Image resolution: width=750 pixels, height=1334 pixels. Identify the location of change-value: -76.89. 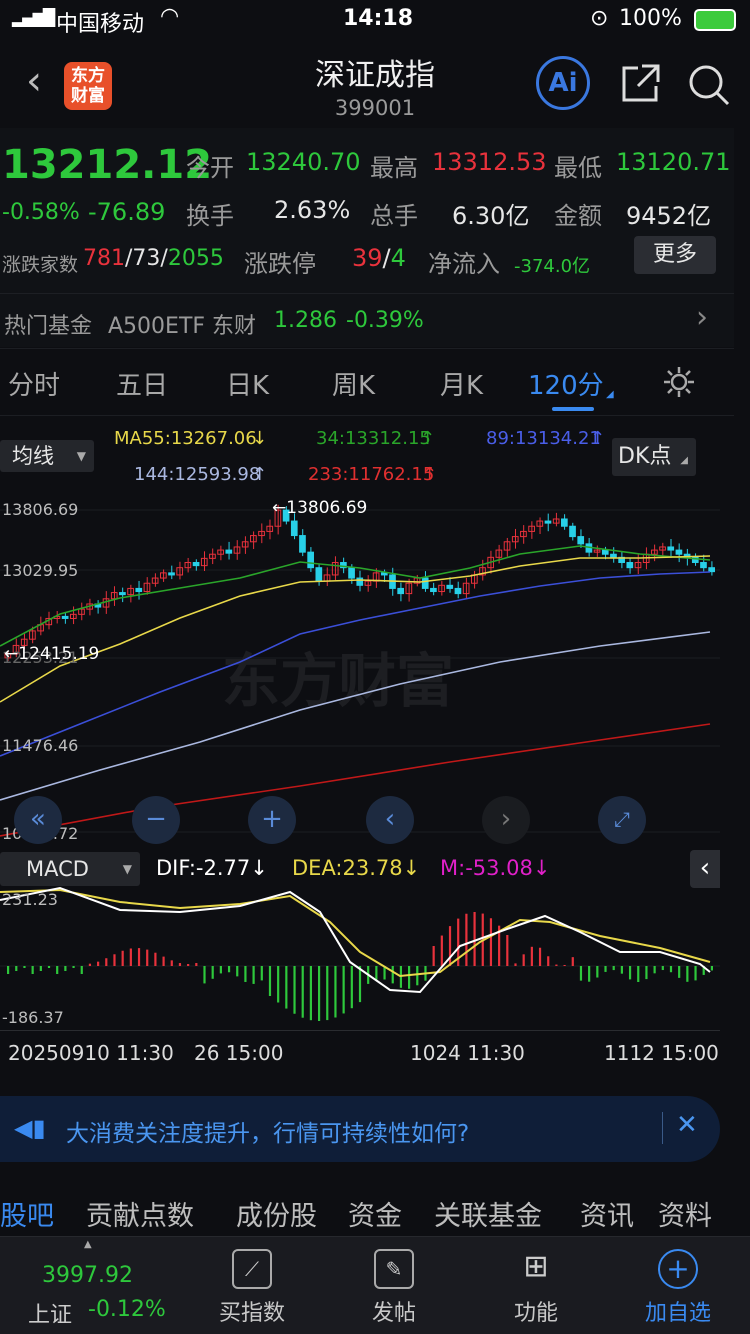
(127, 212).